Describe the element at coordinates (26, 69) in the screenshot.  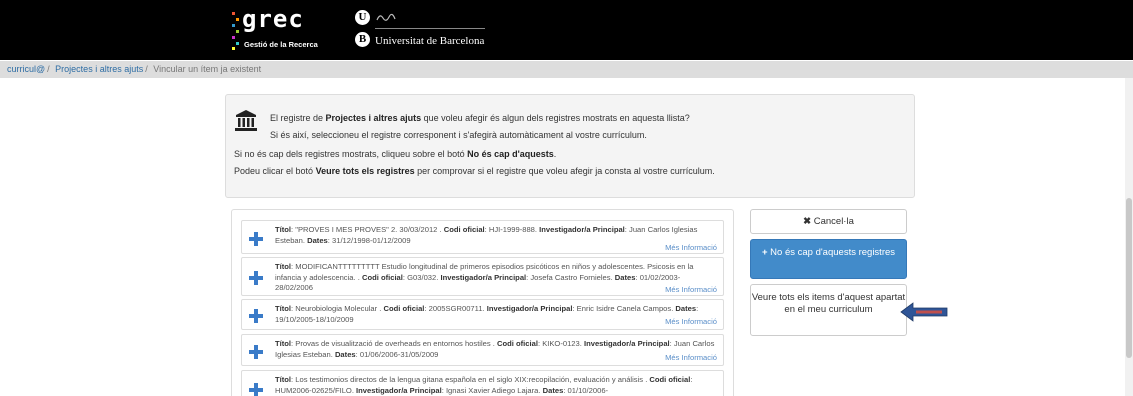
I see `breadcrumb-curricula: curricul@` at that location.